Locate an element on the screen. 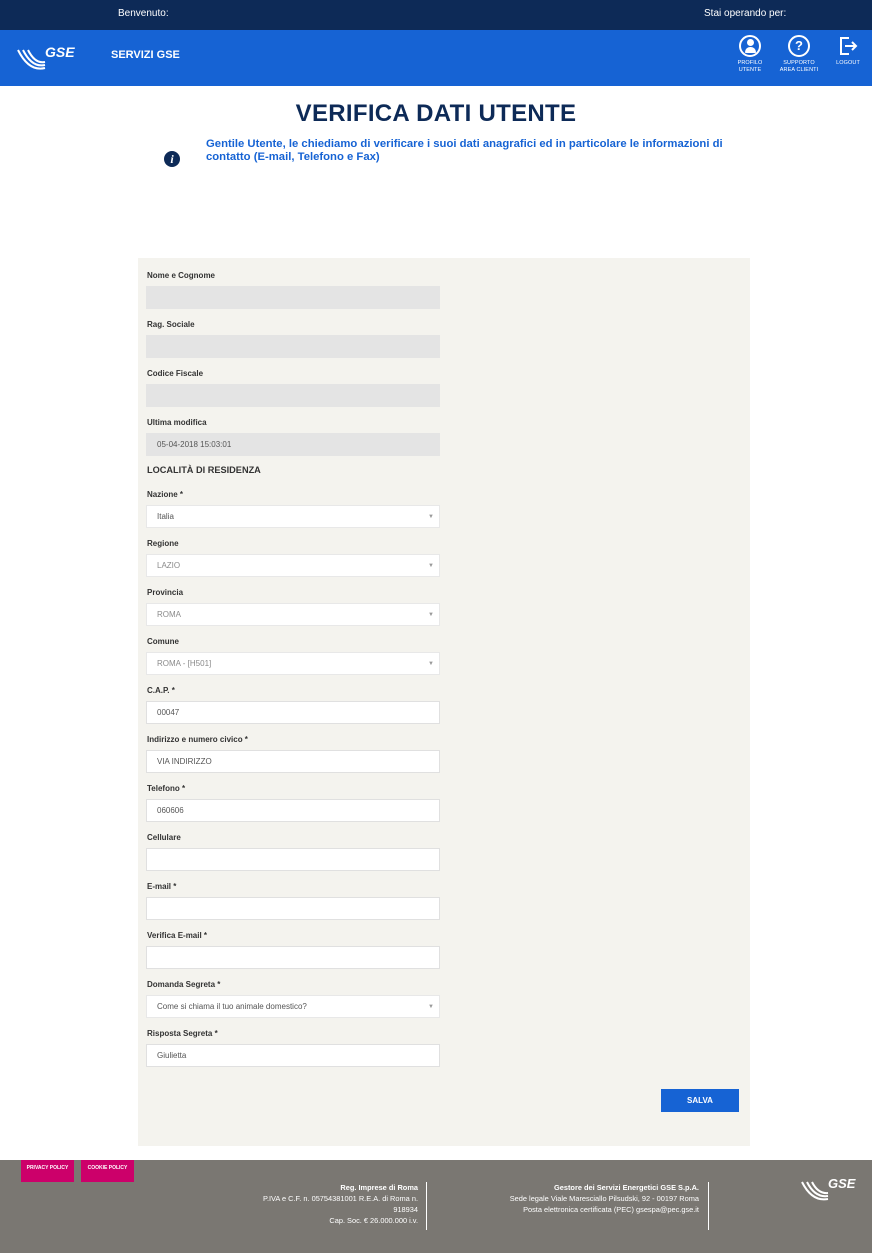  welcome-text: Benvenuto: is located at coordinates (143, 13).